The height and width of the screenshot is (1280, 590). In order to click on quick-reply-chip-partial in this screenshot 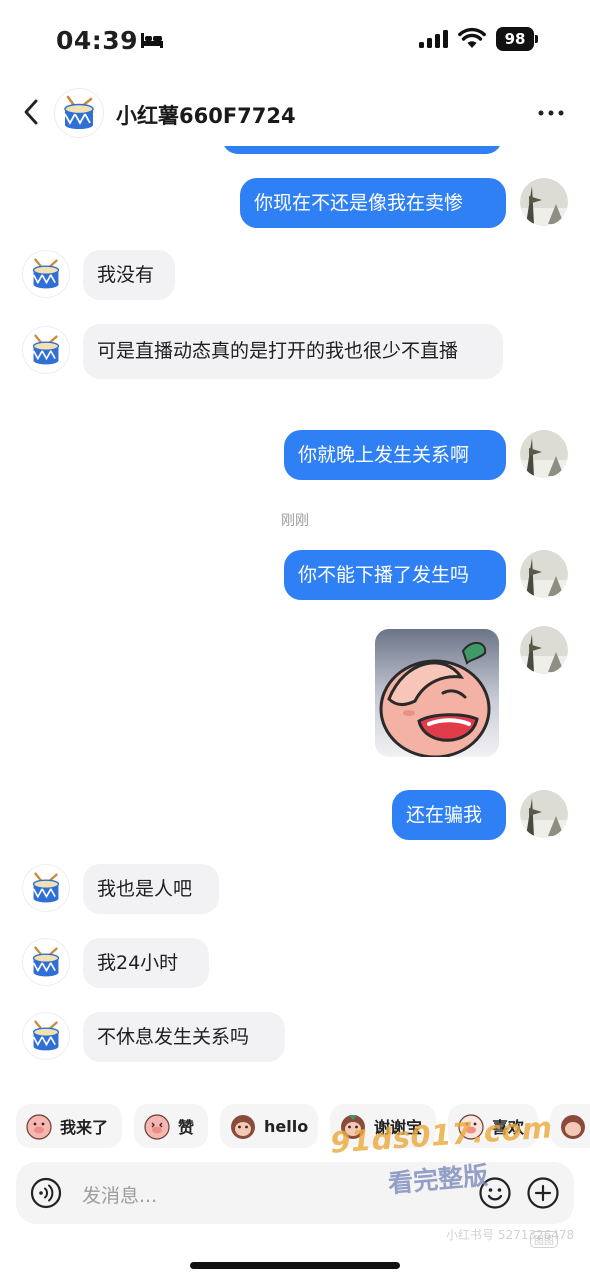, I will do `click(570, 1126)`.